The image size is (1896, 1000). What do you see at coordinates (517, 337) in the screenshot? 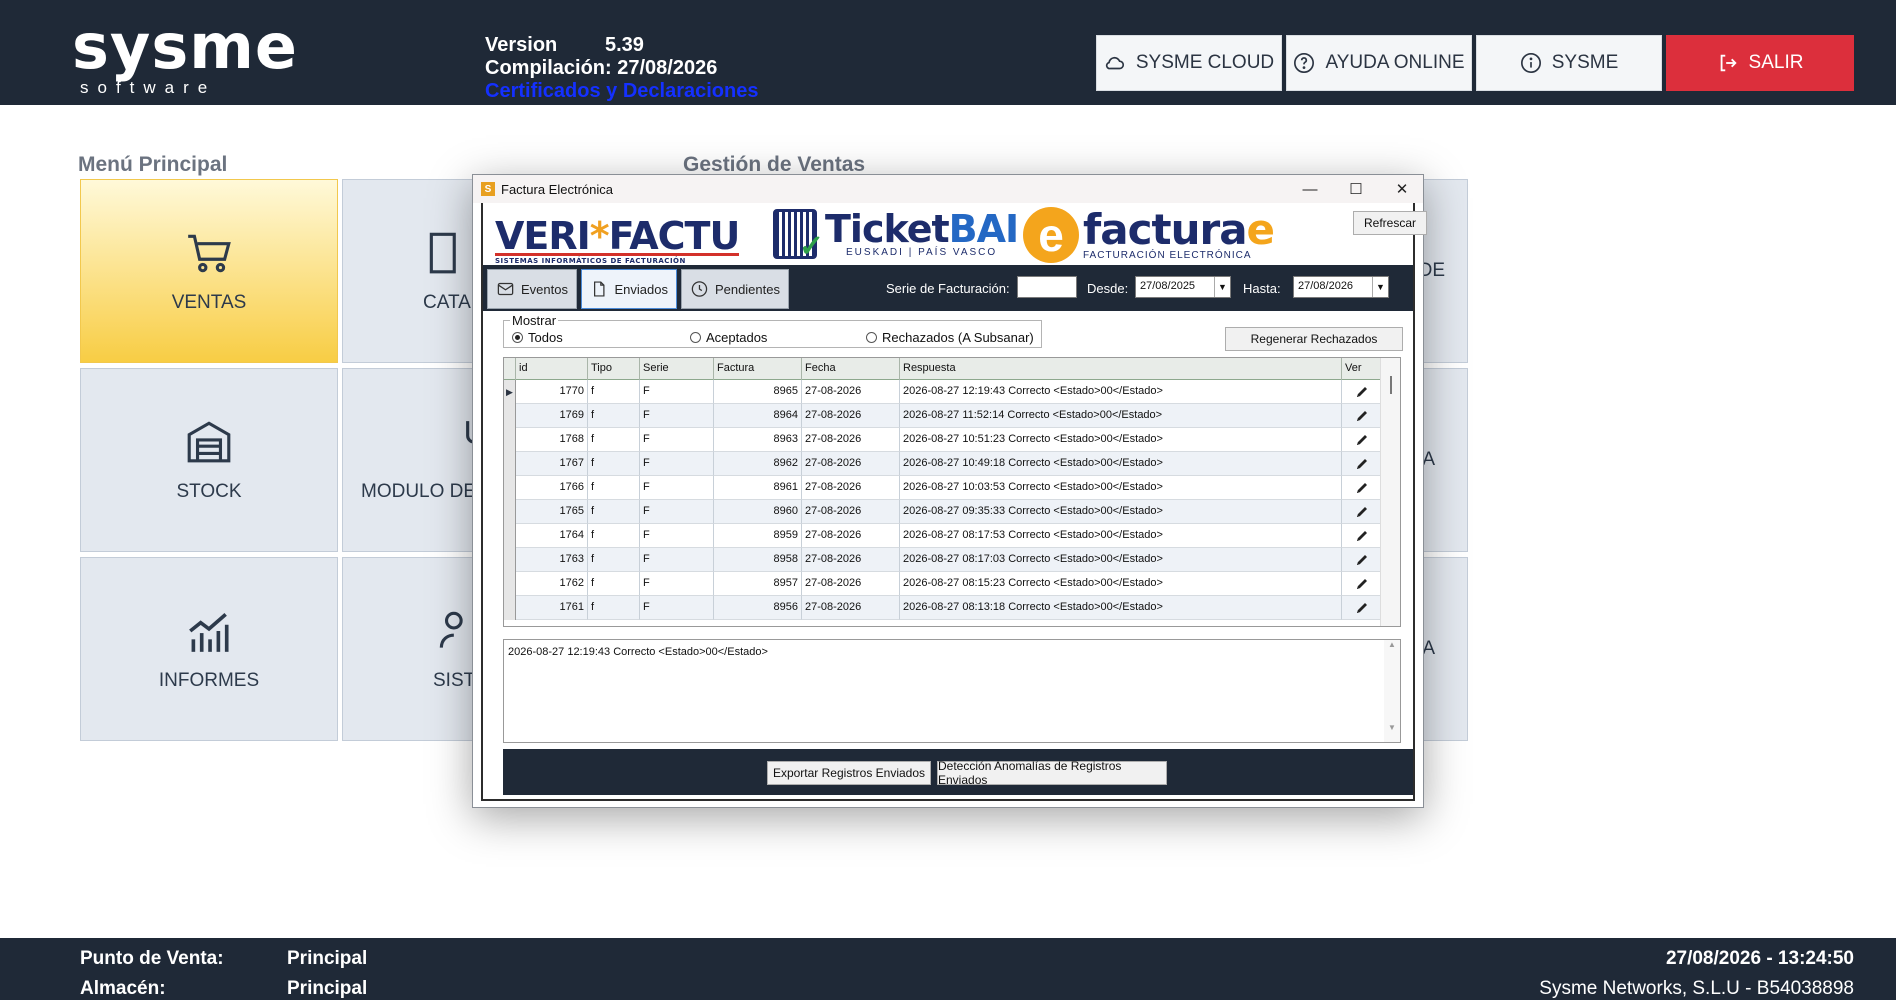
I see `radio-todos-circle` at bounding box center [517, 337].